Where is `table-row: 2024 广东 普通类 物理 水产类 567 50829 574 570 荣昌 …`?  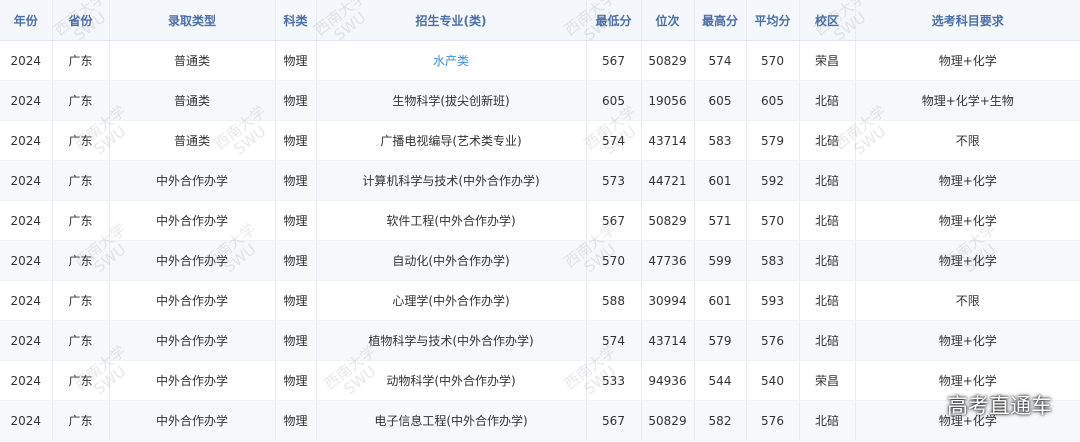
table-row: 2024 广东 普通类 物理 水产类 567 50829 574 570 荣昌 … is located at coordinates (540, 60).